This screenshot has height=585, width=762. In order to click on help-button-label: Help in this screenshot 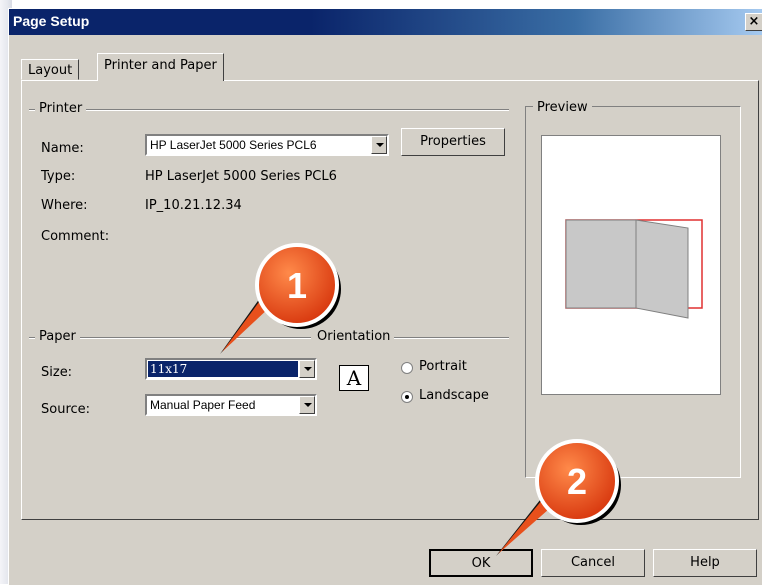, I will do `click(705, 562)`.